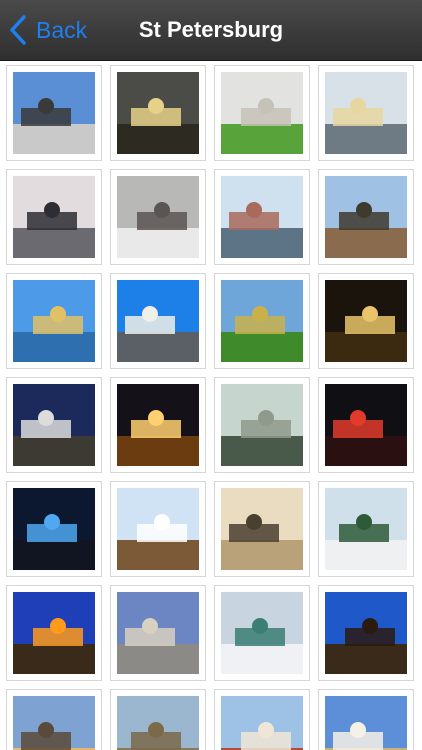  I want to click on admiralty-night-photo, so click(366, 321).